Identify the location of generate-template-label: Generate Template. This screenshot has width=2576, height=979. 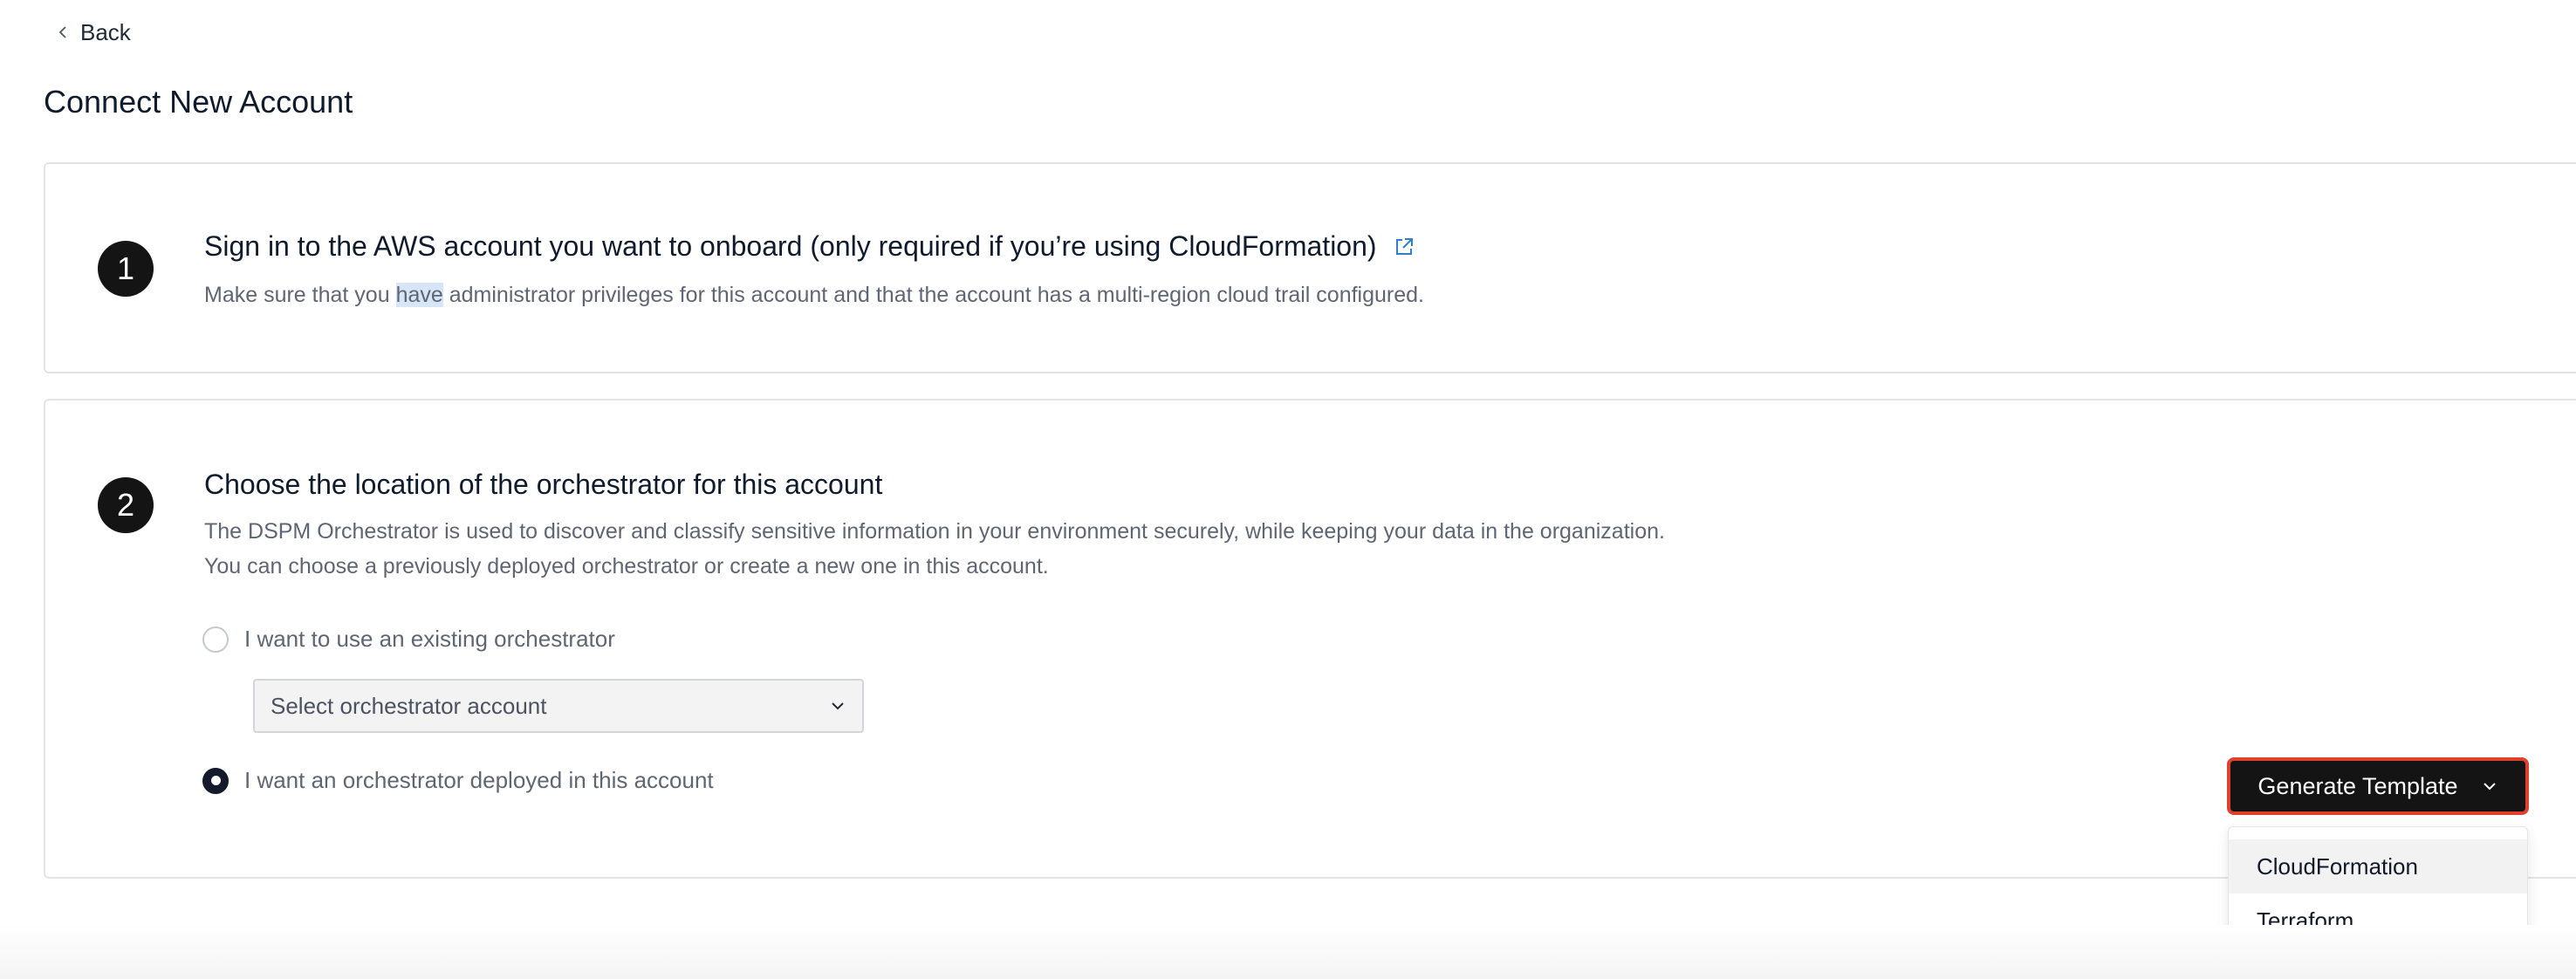
(2357, 785).